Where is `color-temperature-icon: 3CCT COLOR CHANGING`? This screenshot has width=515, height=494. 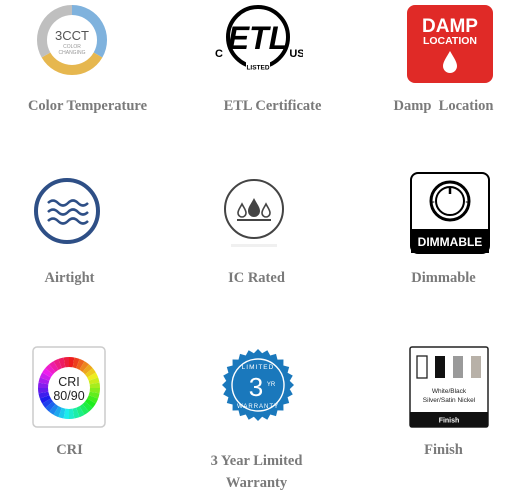 color-temperature-icon: 3CCT COLOR CHANGING is located at coordinates (72, 42).